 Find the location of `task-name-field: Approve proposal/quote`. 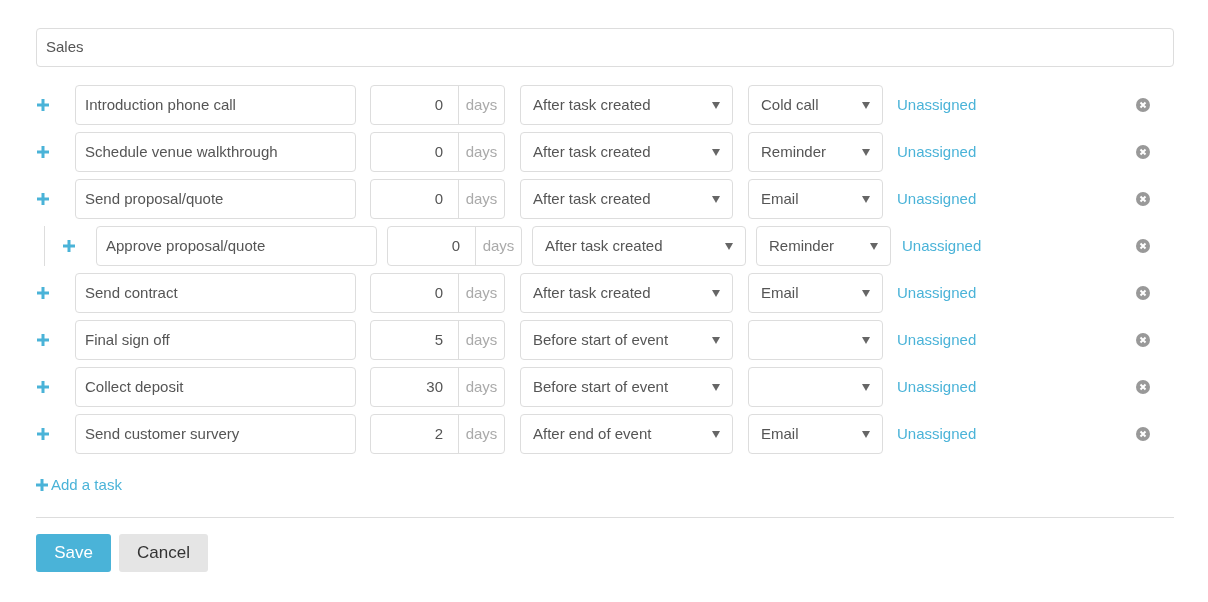

task-name-field: Approve proposal/quote is located at coordinates (236, 246).